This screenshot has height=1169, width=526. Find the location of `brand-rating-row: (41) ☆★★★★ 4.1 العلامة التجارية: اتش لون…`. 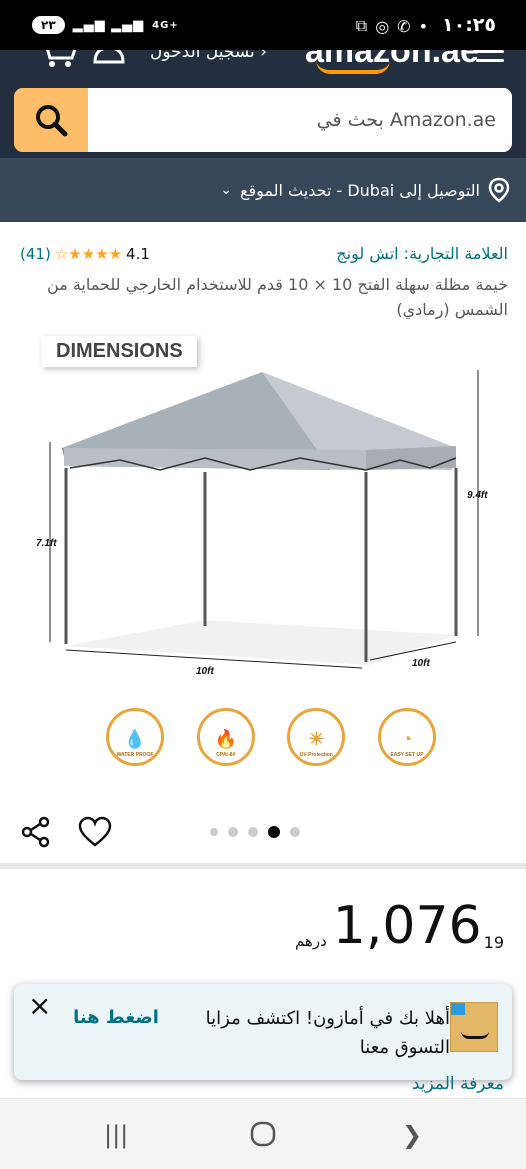

brand-rating-row: (41) ☆★★★★ 4.1 العلامة التجارية: اتش لون… is located at coordinates (264, 253).